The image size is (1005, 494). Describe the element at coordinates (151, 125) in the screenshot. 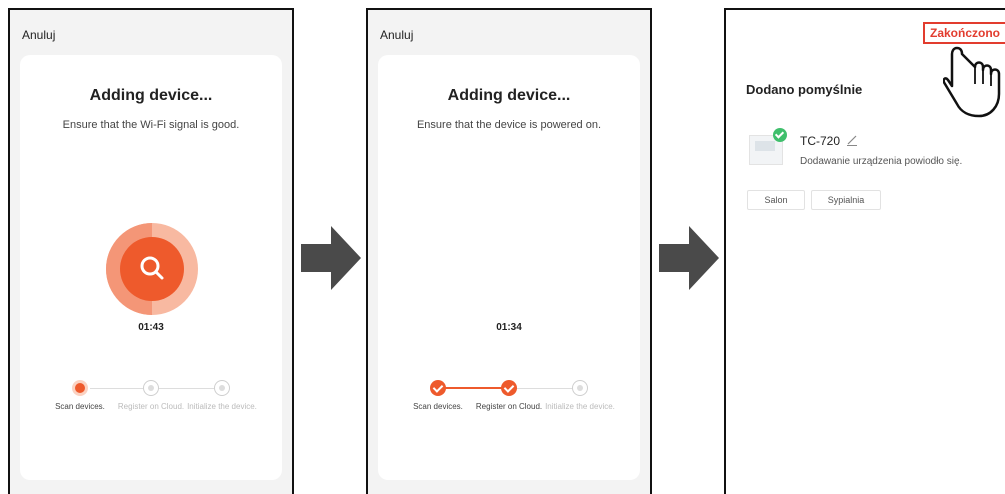

I see `page-subtitle: Ensure that the Wi-Fi signal is good.` at that location.